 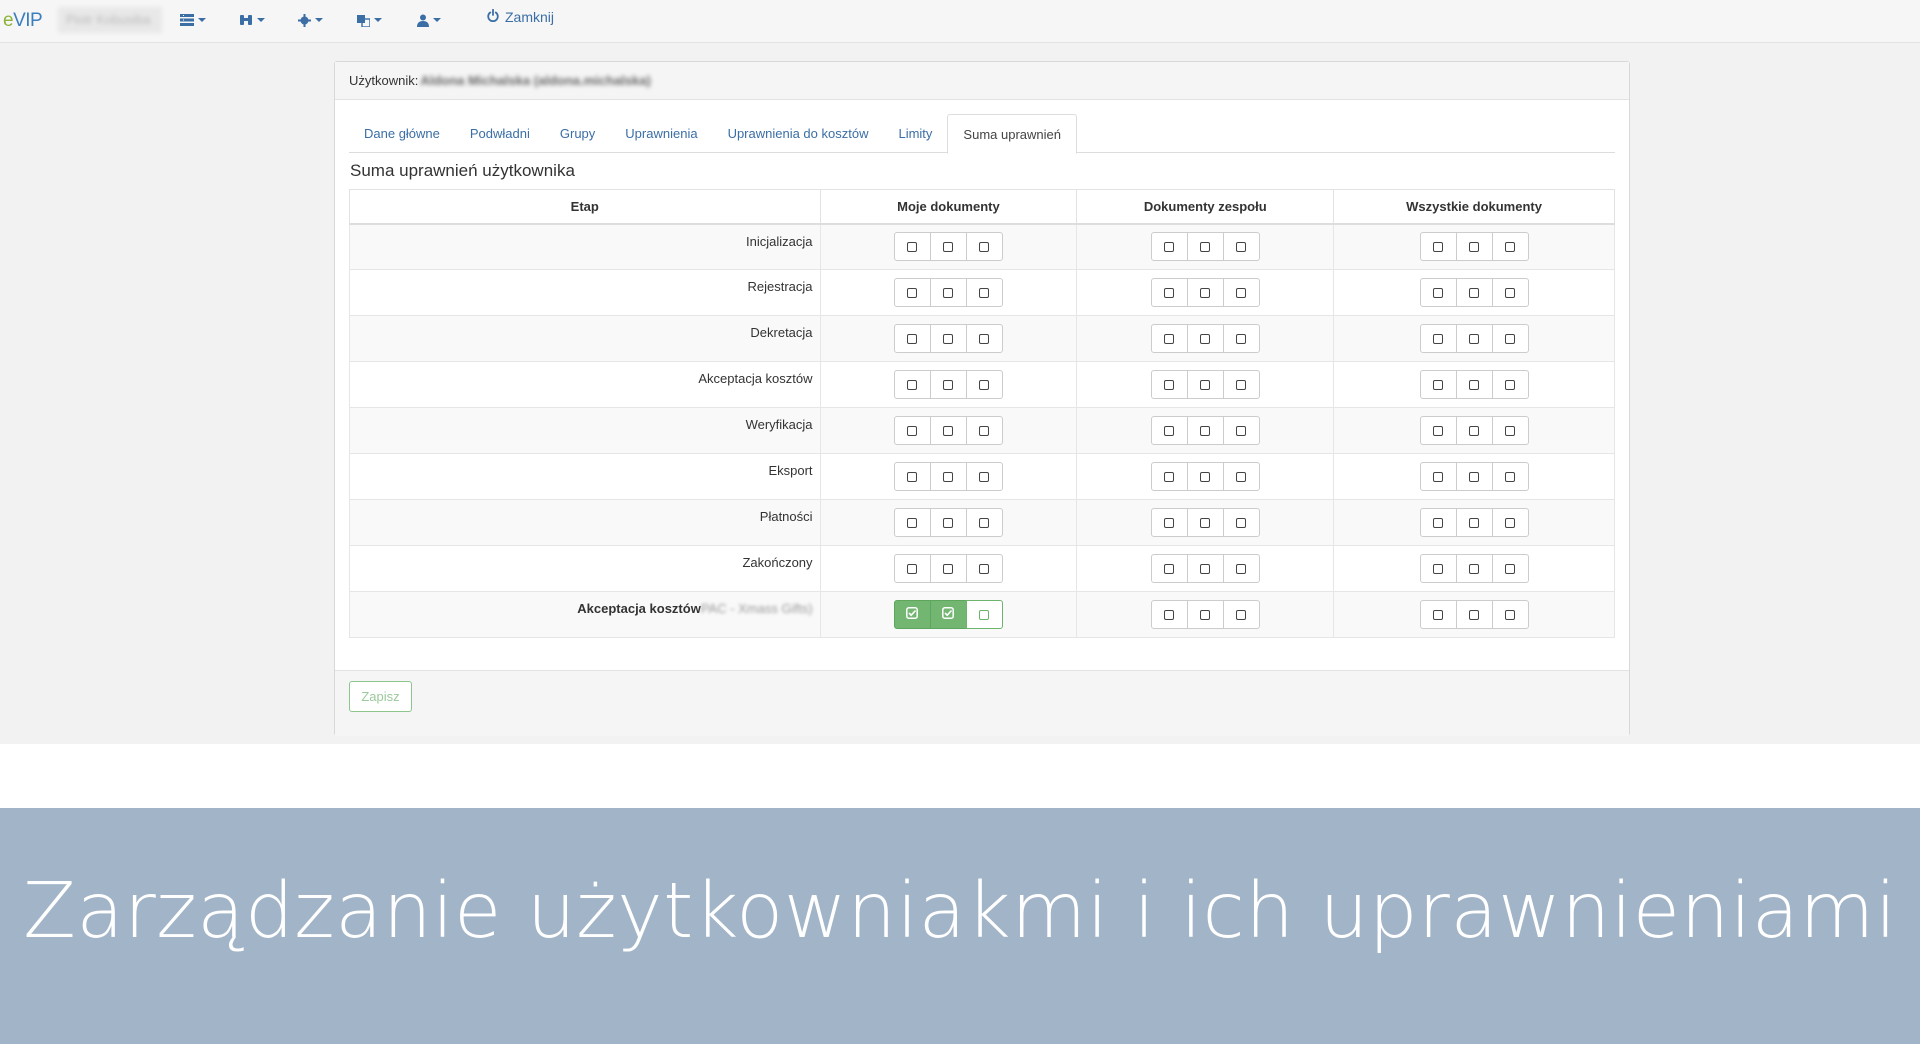 What do you see at coordinates (1012, 134) in the screenshot?
I see `tab-suma-uprawnień: Suma uprawnień` at bounding box center [1012, 134].